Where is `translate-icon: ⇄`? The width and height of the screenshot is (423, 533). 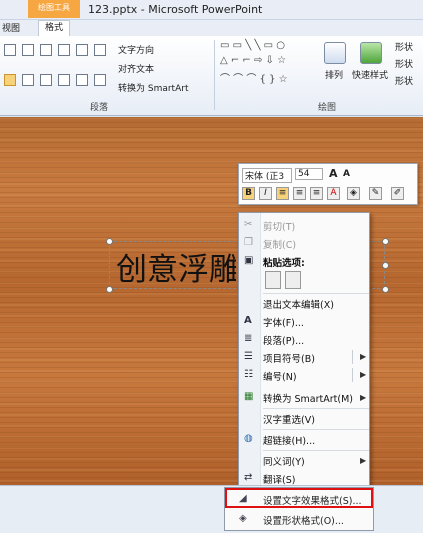
translate-icon: ⇄ is located at coordinates (248, 477).